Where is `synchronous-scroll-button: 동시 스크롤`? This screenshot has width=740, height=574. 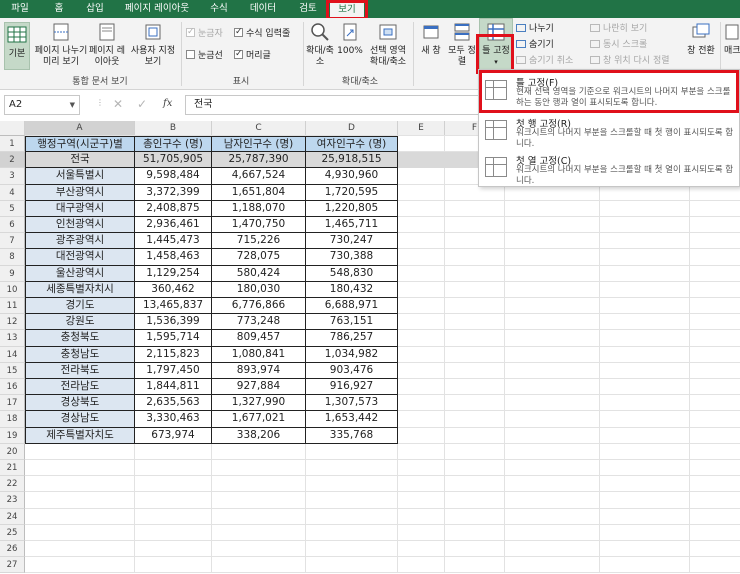
synchronous-scroll-button: 동시 스크롤 is located at coordinates (618, 45).